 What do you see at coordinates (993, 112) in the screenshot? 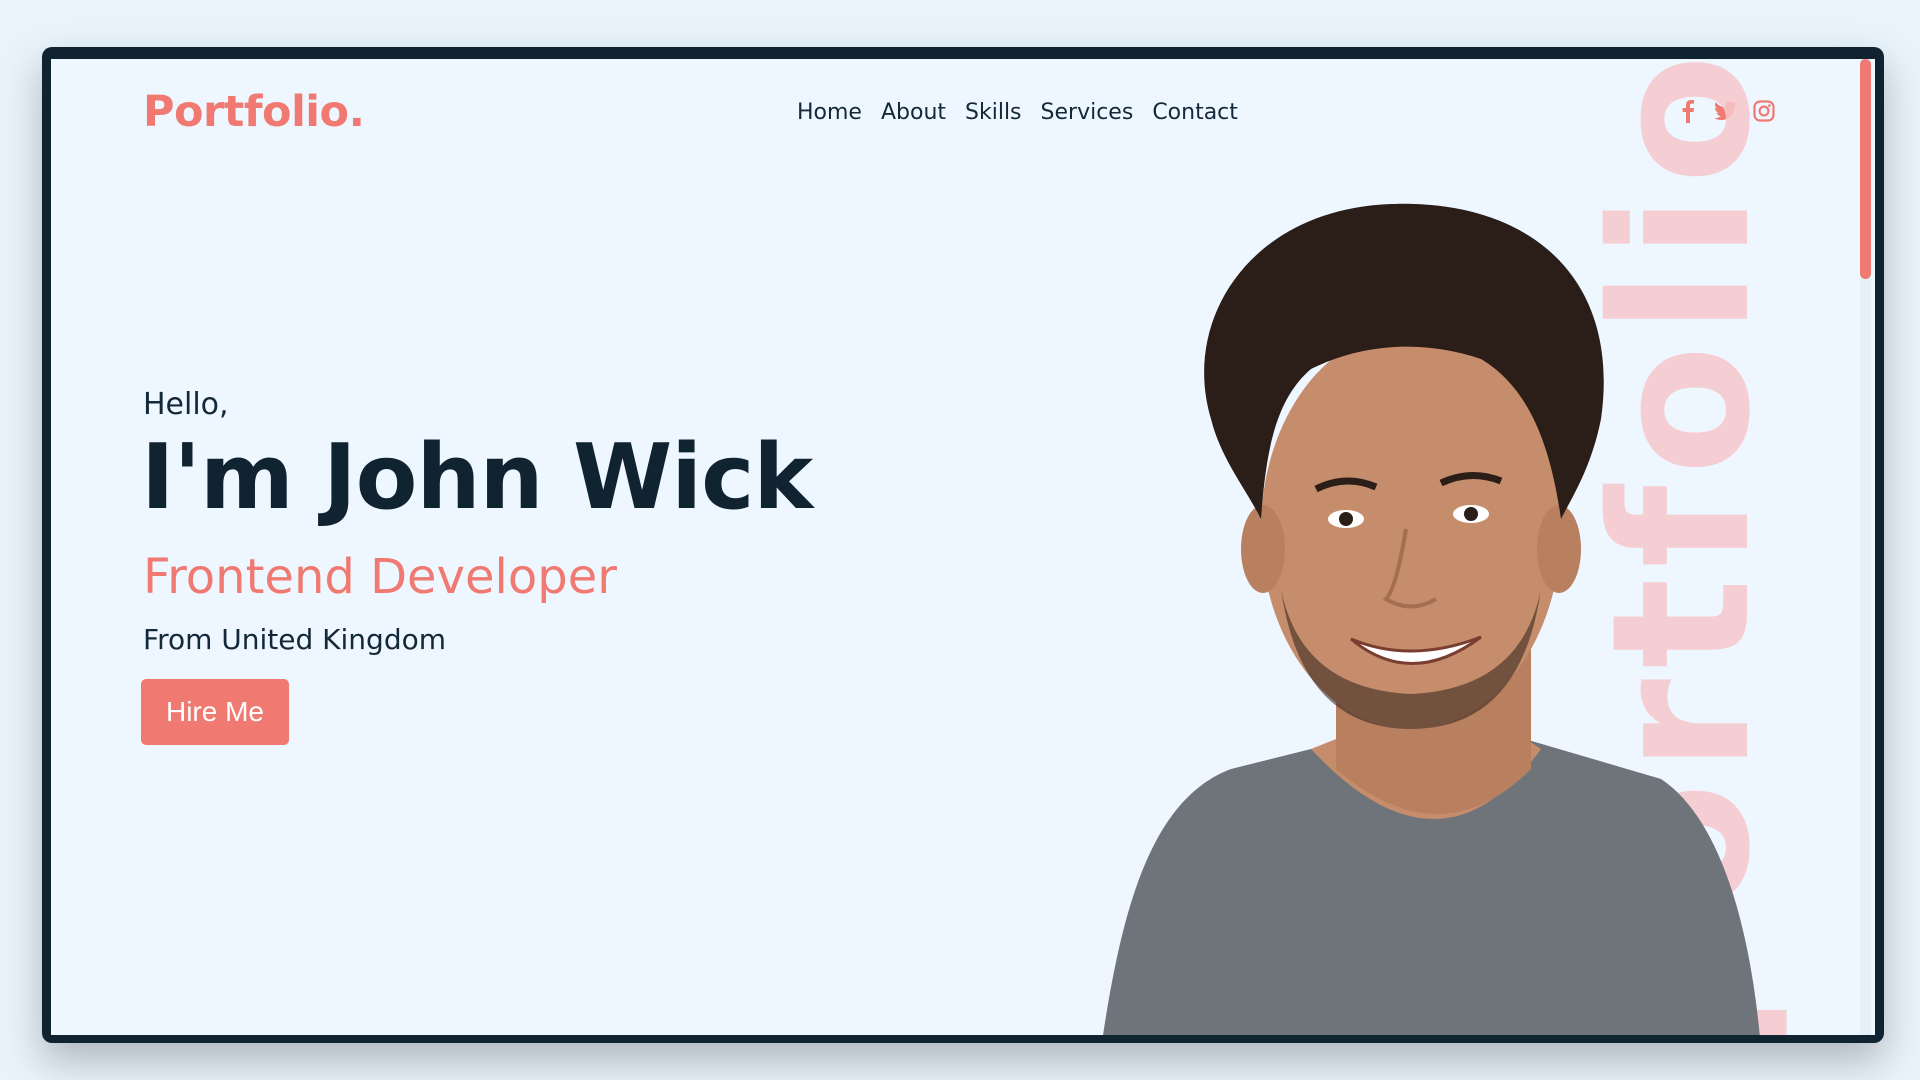
I see `nav-skills: Skills` at bounding box center [993, 112].